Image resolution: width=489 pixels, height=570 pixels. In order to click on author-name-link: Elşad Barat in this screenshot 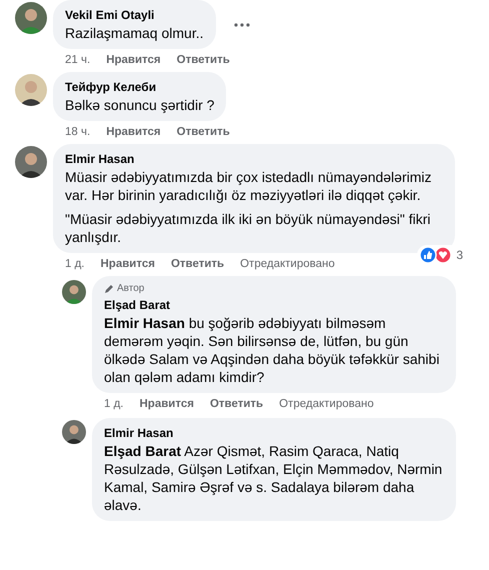, I will do `click(137, 305)`.